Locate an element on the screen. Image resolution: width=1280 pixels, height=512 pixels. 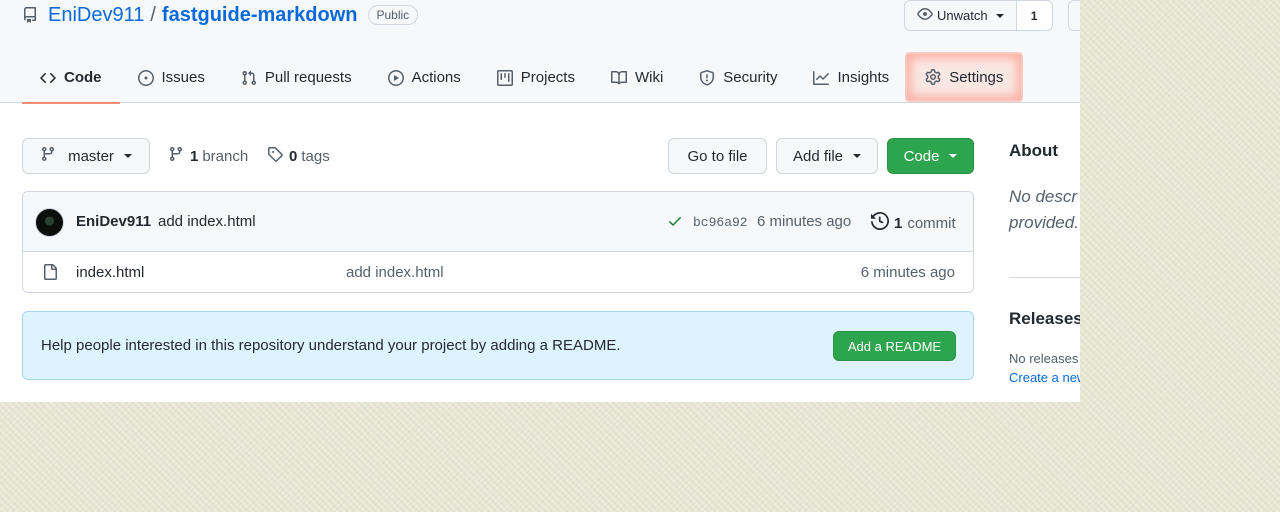
project-icon is located at coordinates (504, 77).